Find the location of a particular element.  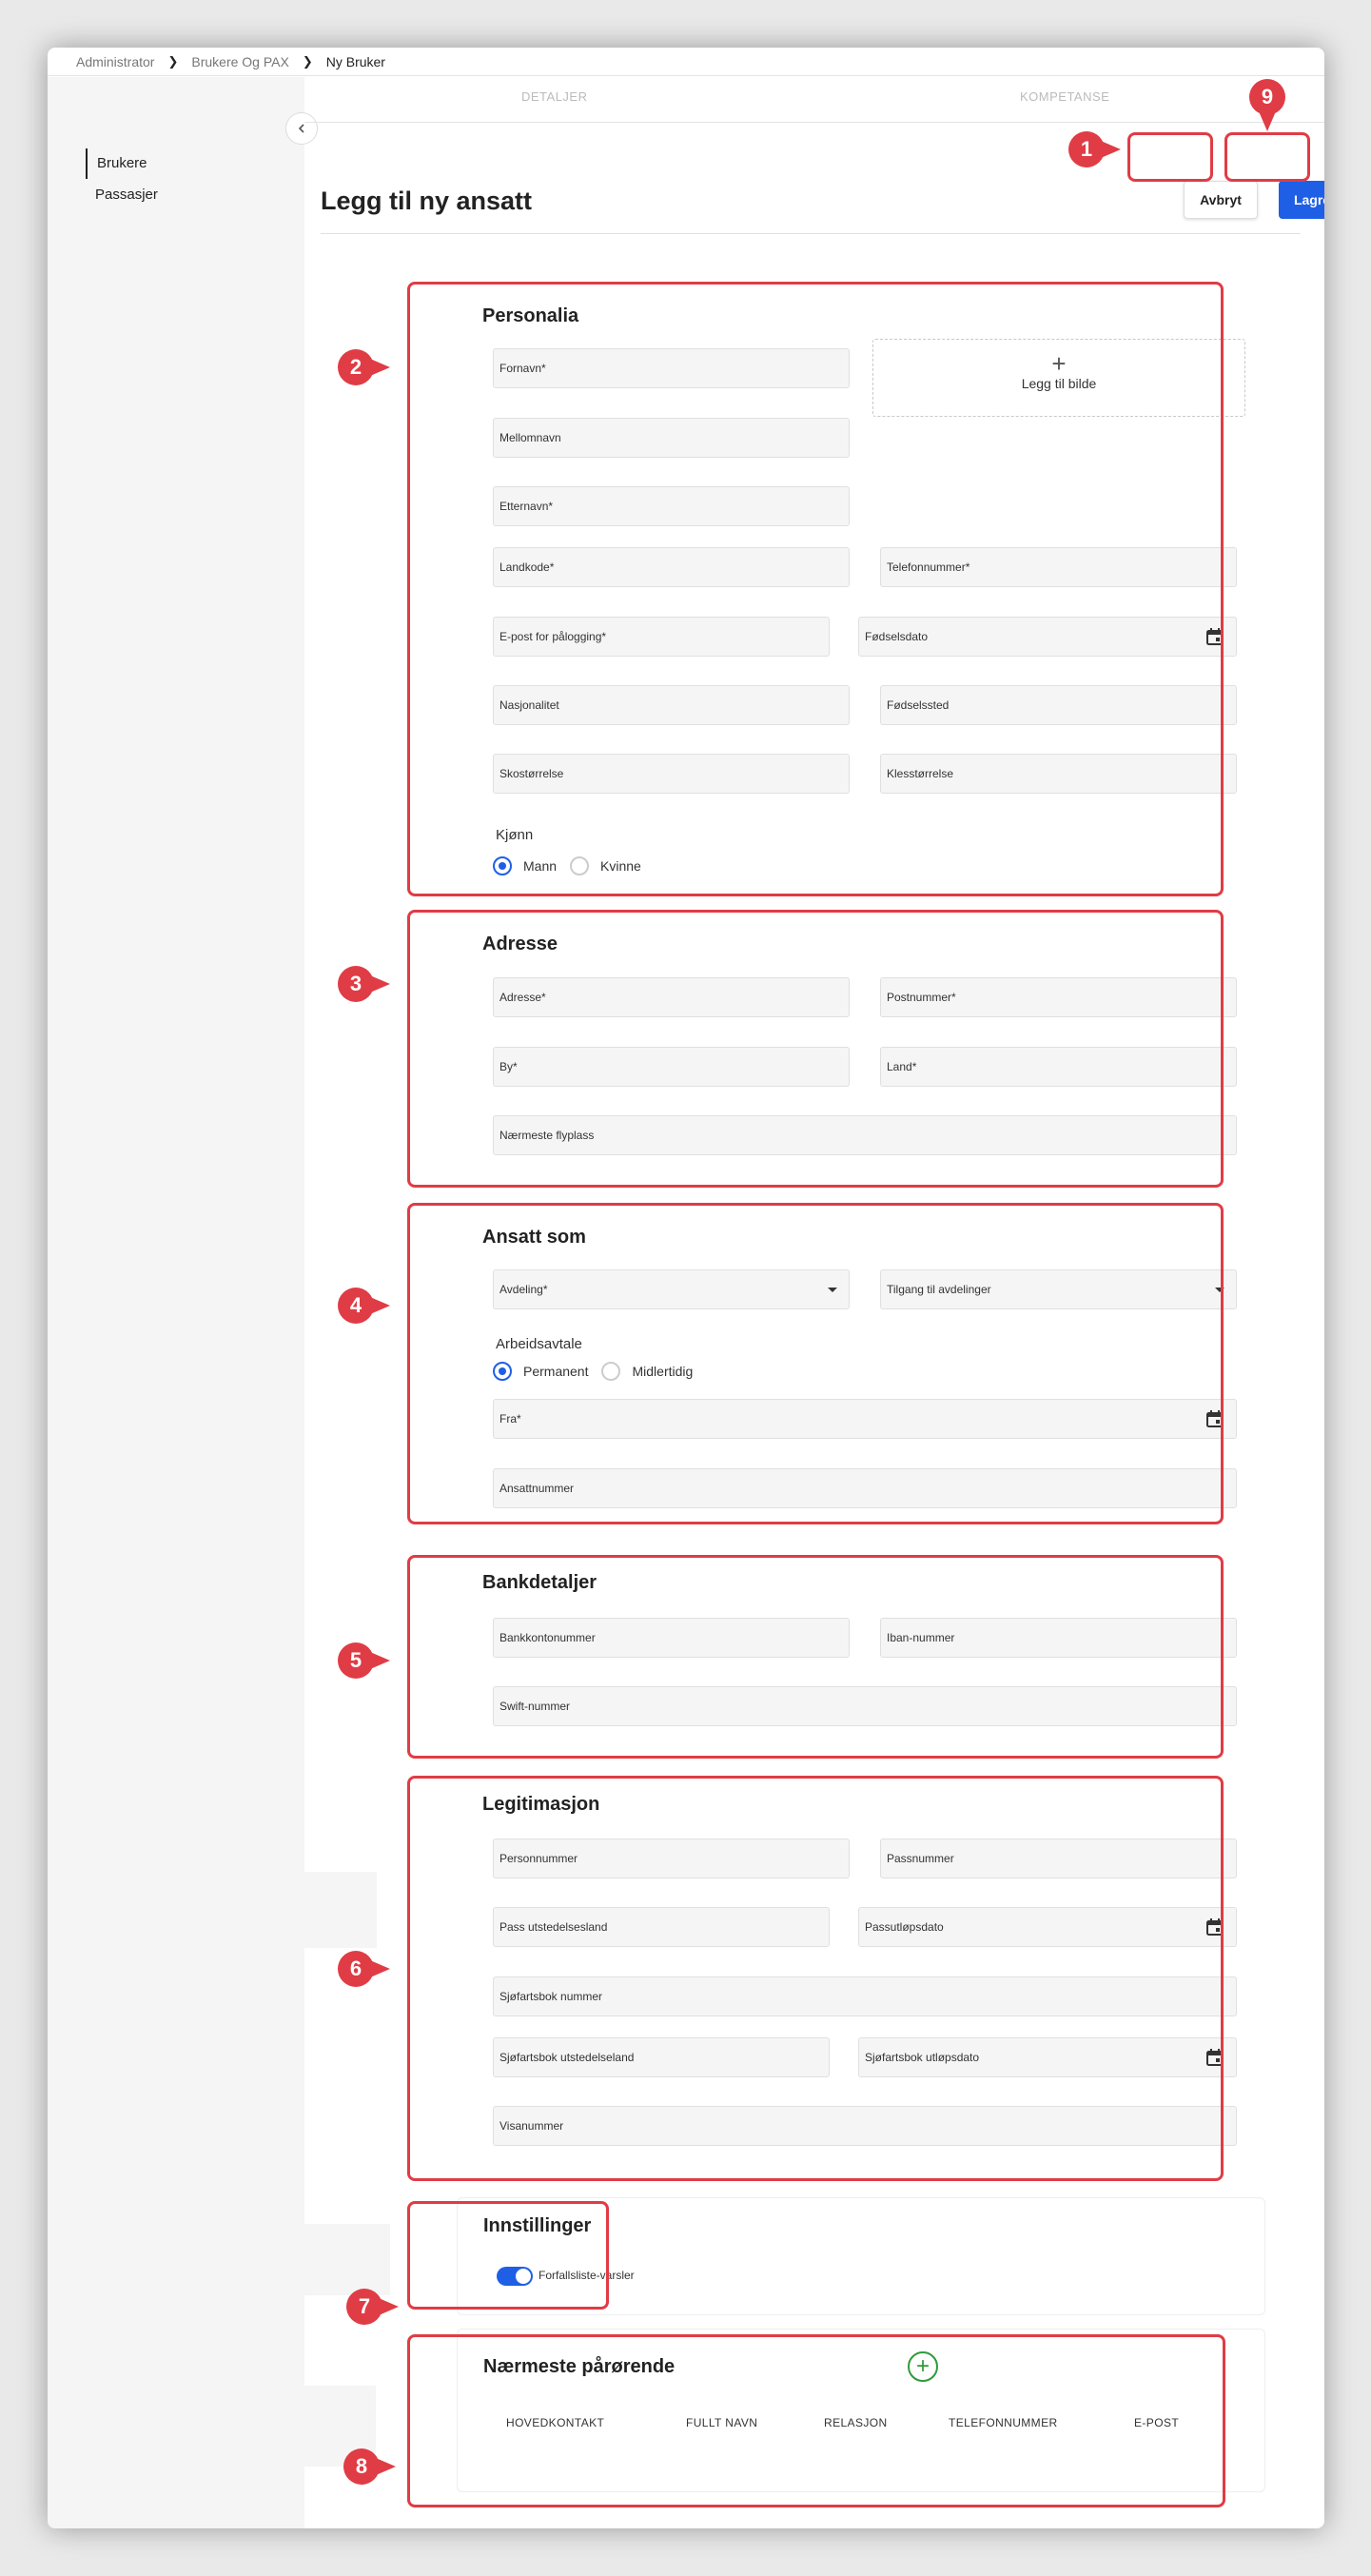

marker-6: 6 is located at coordinates (365, 1969).